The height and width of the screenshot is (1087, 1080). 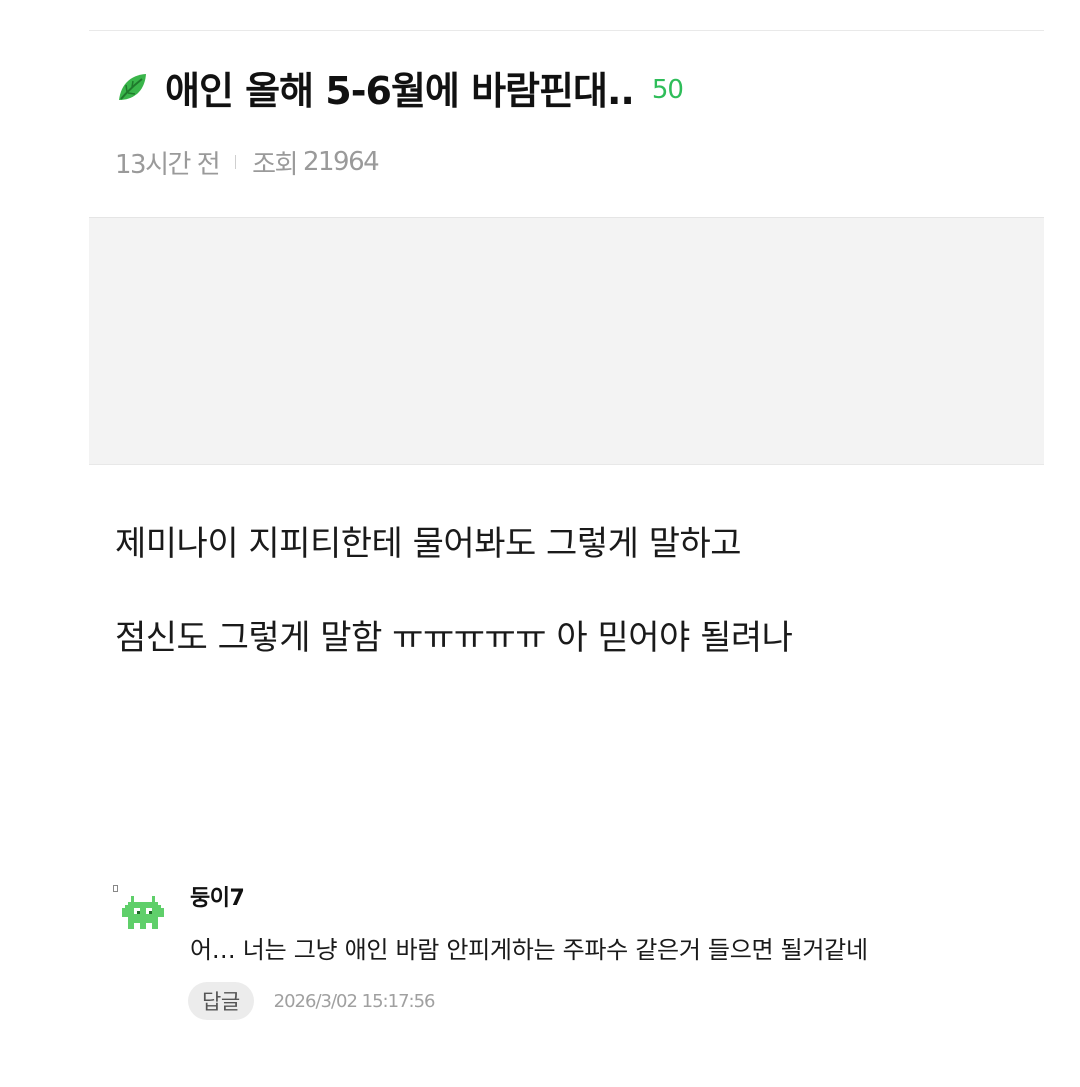 What do you see at coordinates (236, 162) in the screenshot?
I see `meta-divider` at bounding box center [236, 162].